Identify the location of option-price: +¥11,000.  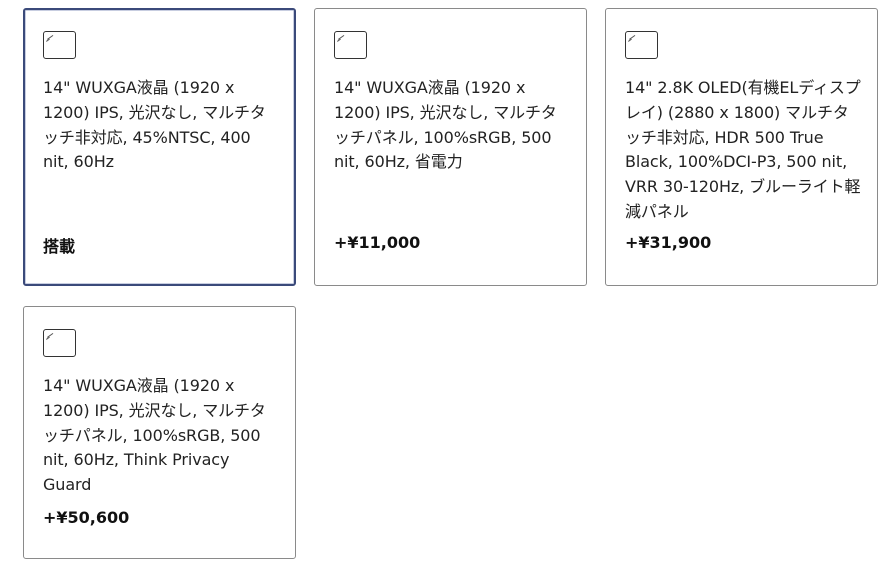
(377, 242).